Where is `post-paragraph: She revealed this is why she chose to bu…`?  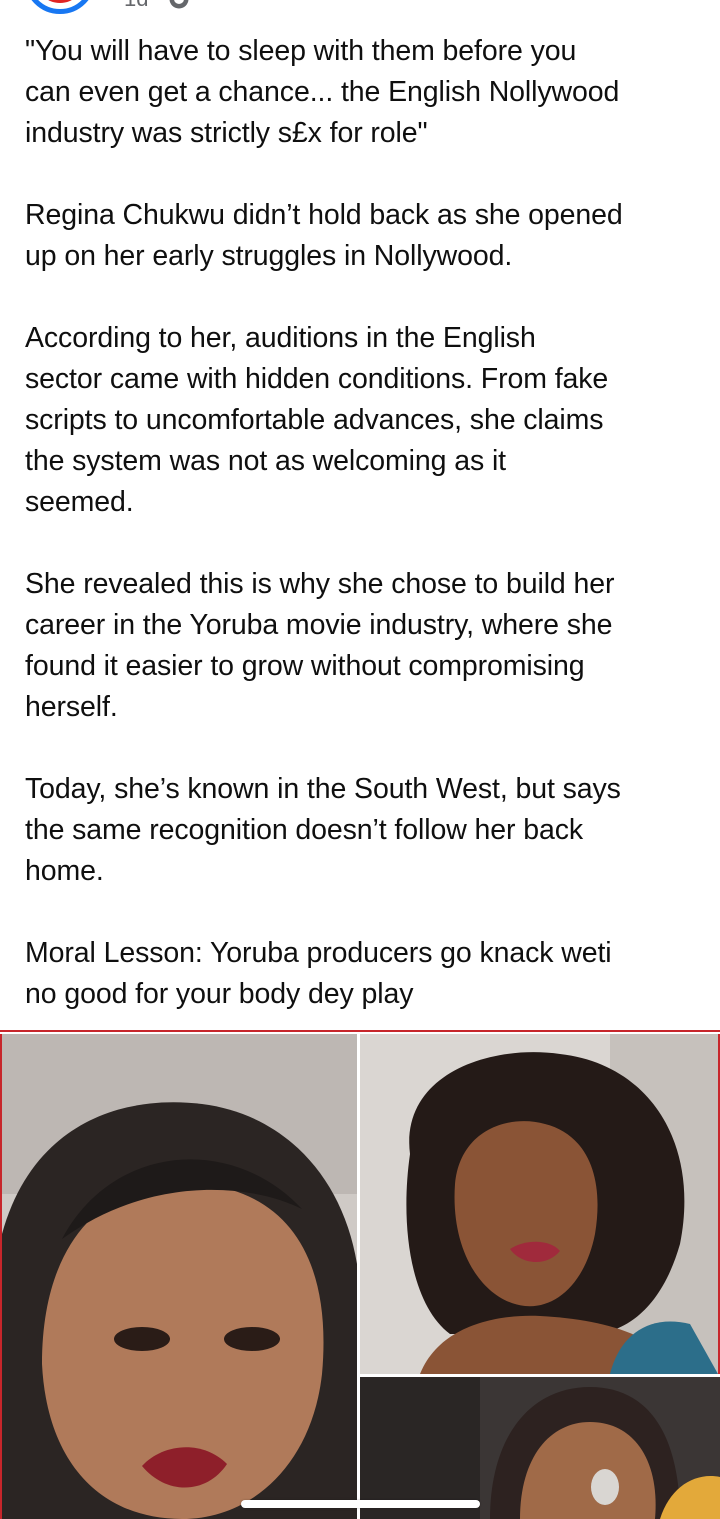
post-paragraph: She revealed this is why she chose to bu… is located at coordinates (320, 645).